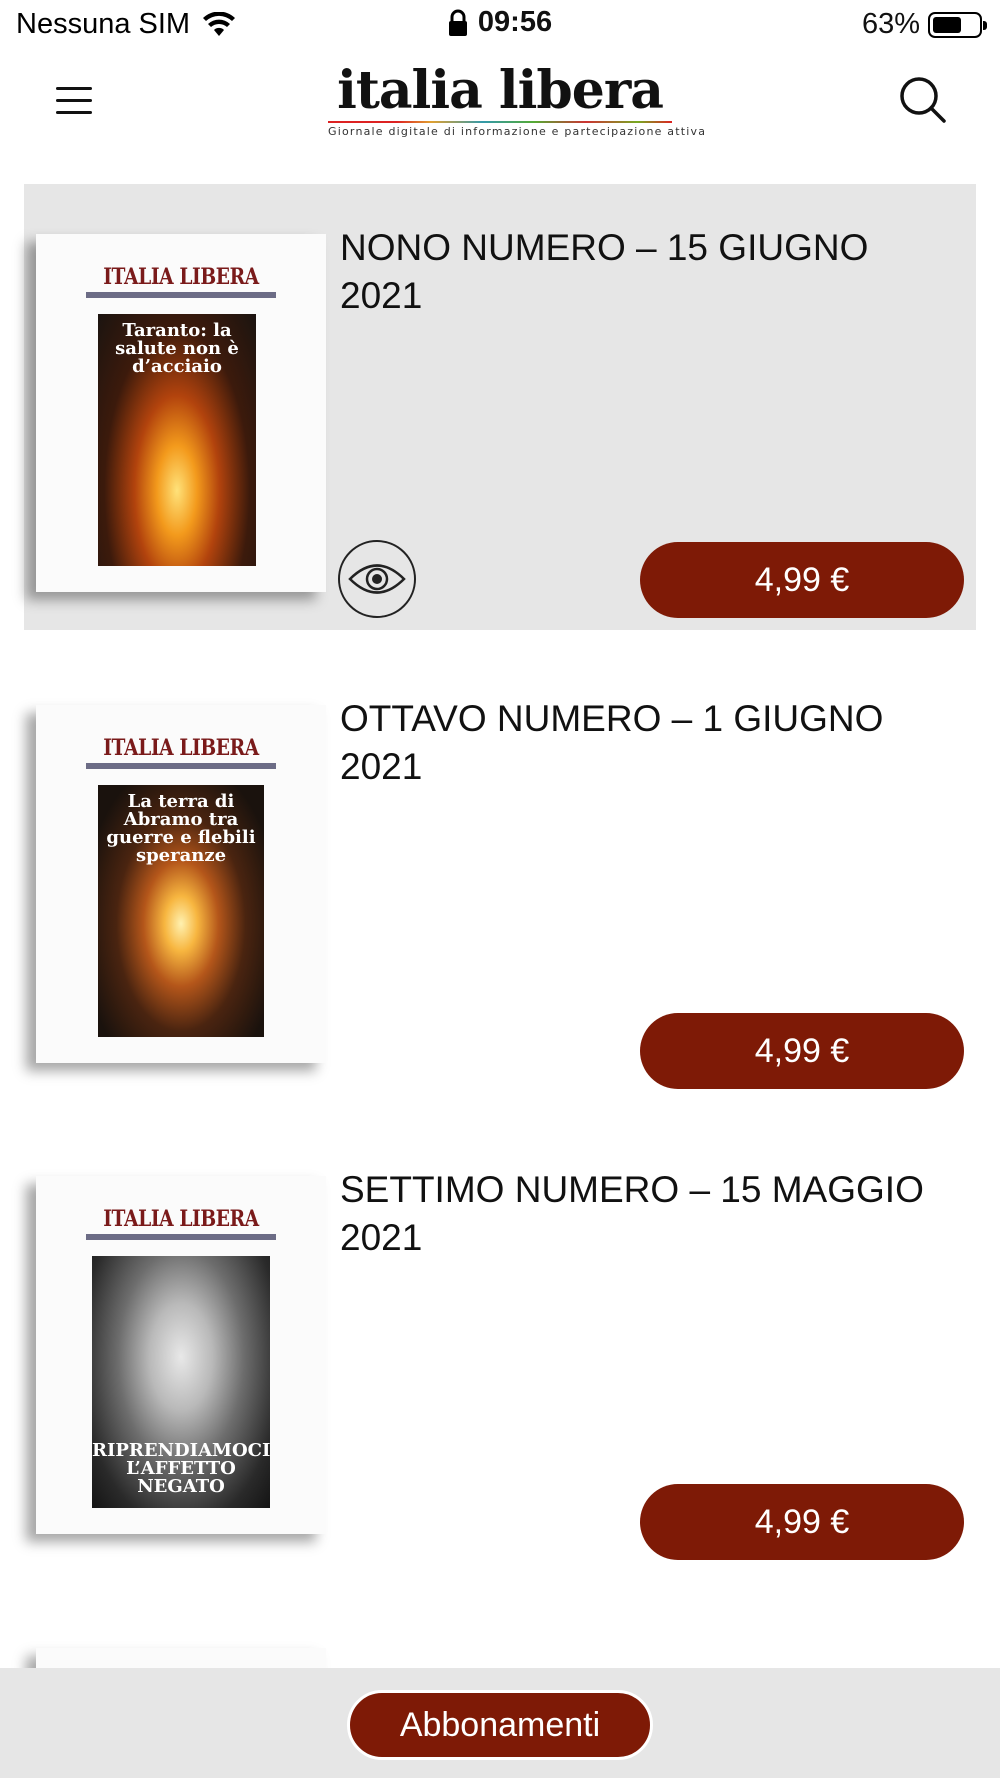  What do you see at coordinates (177, 348) in the screenshot?
I see `cover-headline: Taranto: la salute non è d’acciaio` at bounding box center [177, 348].